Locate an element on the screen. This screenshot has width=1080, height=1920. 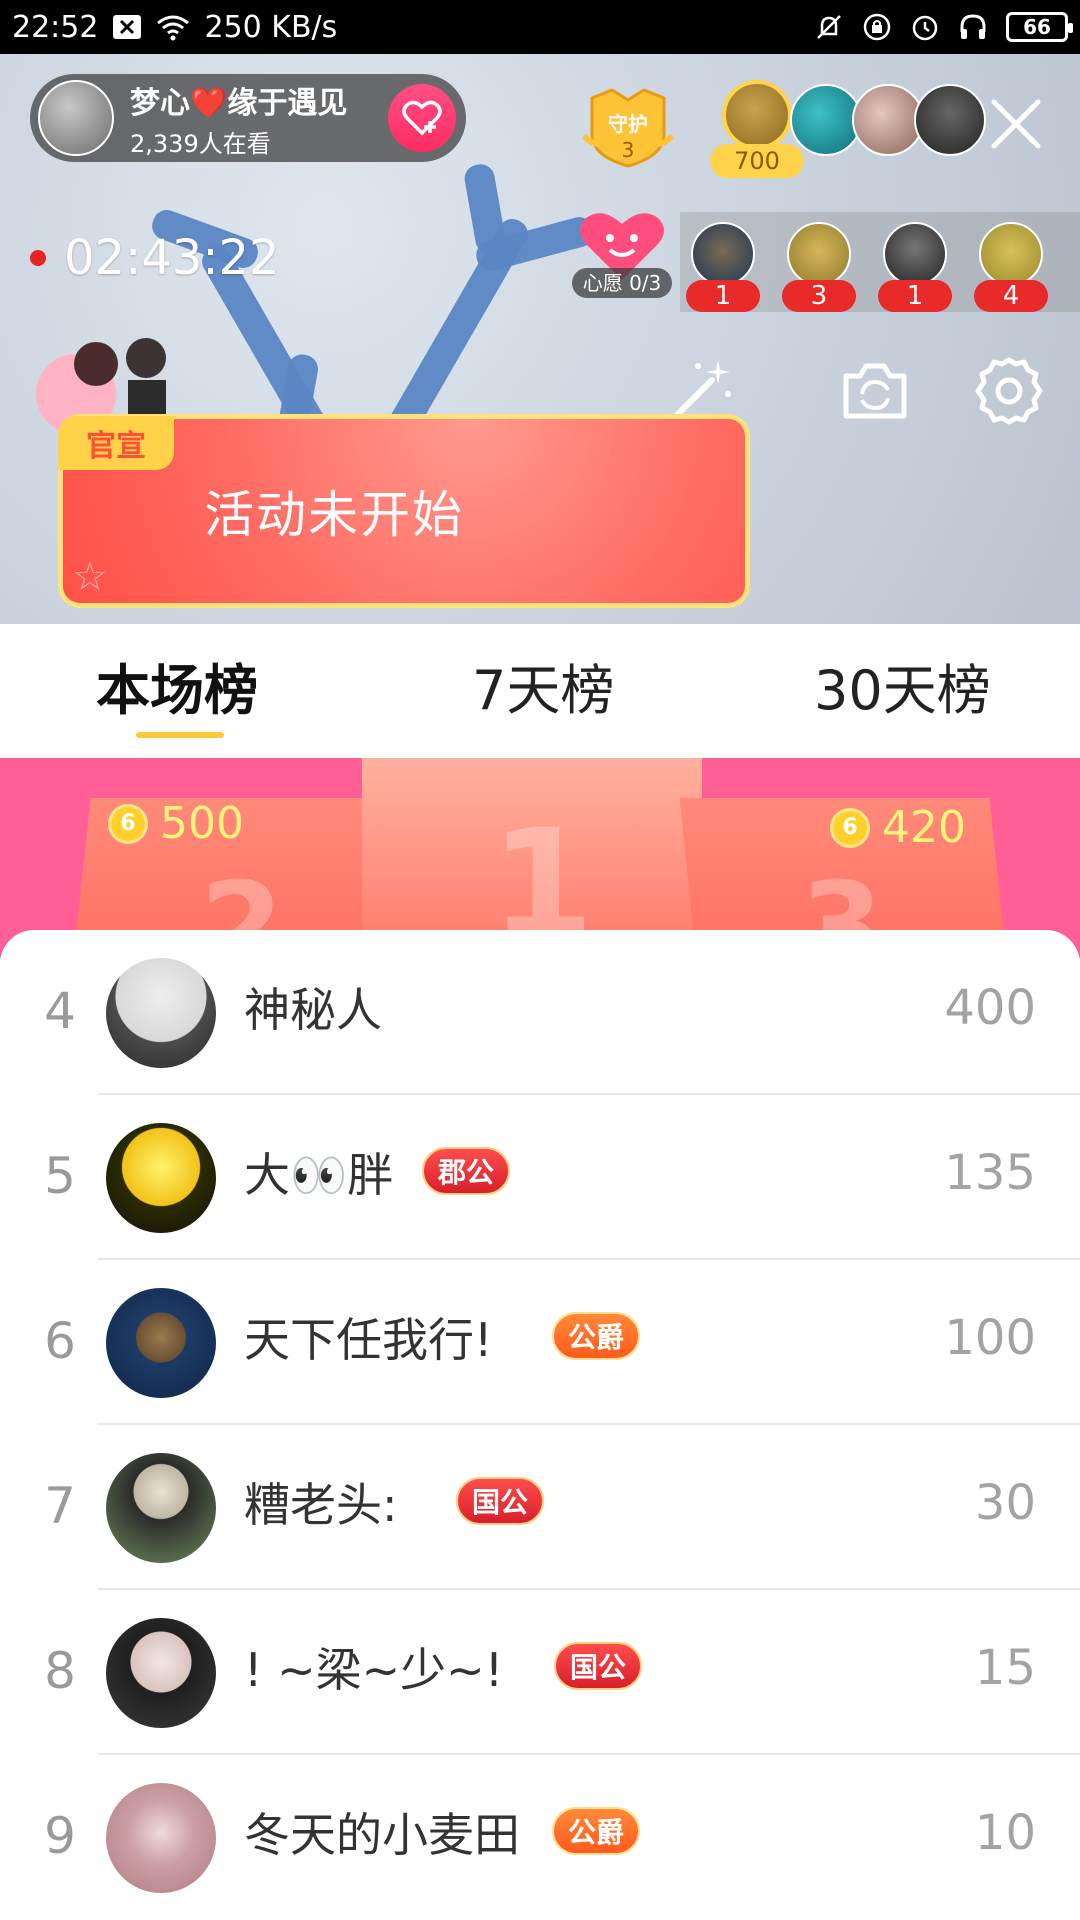
contributor-count: 4 is located at coordinates (1011, 296).